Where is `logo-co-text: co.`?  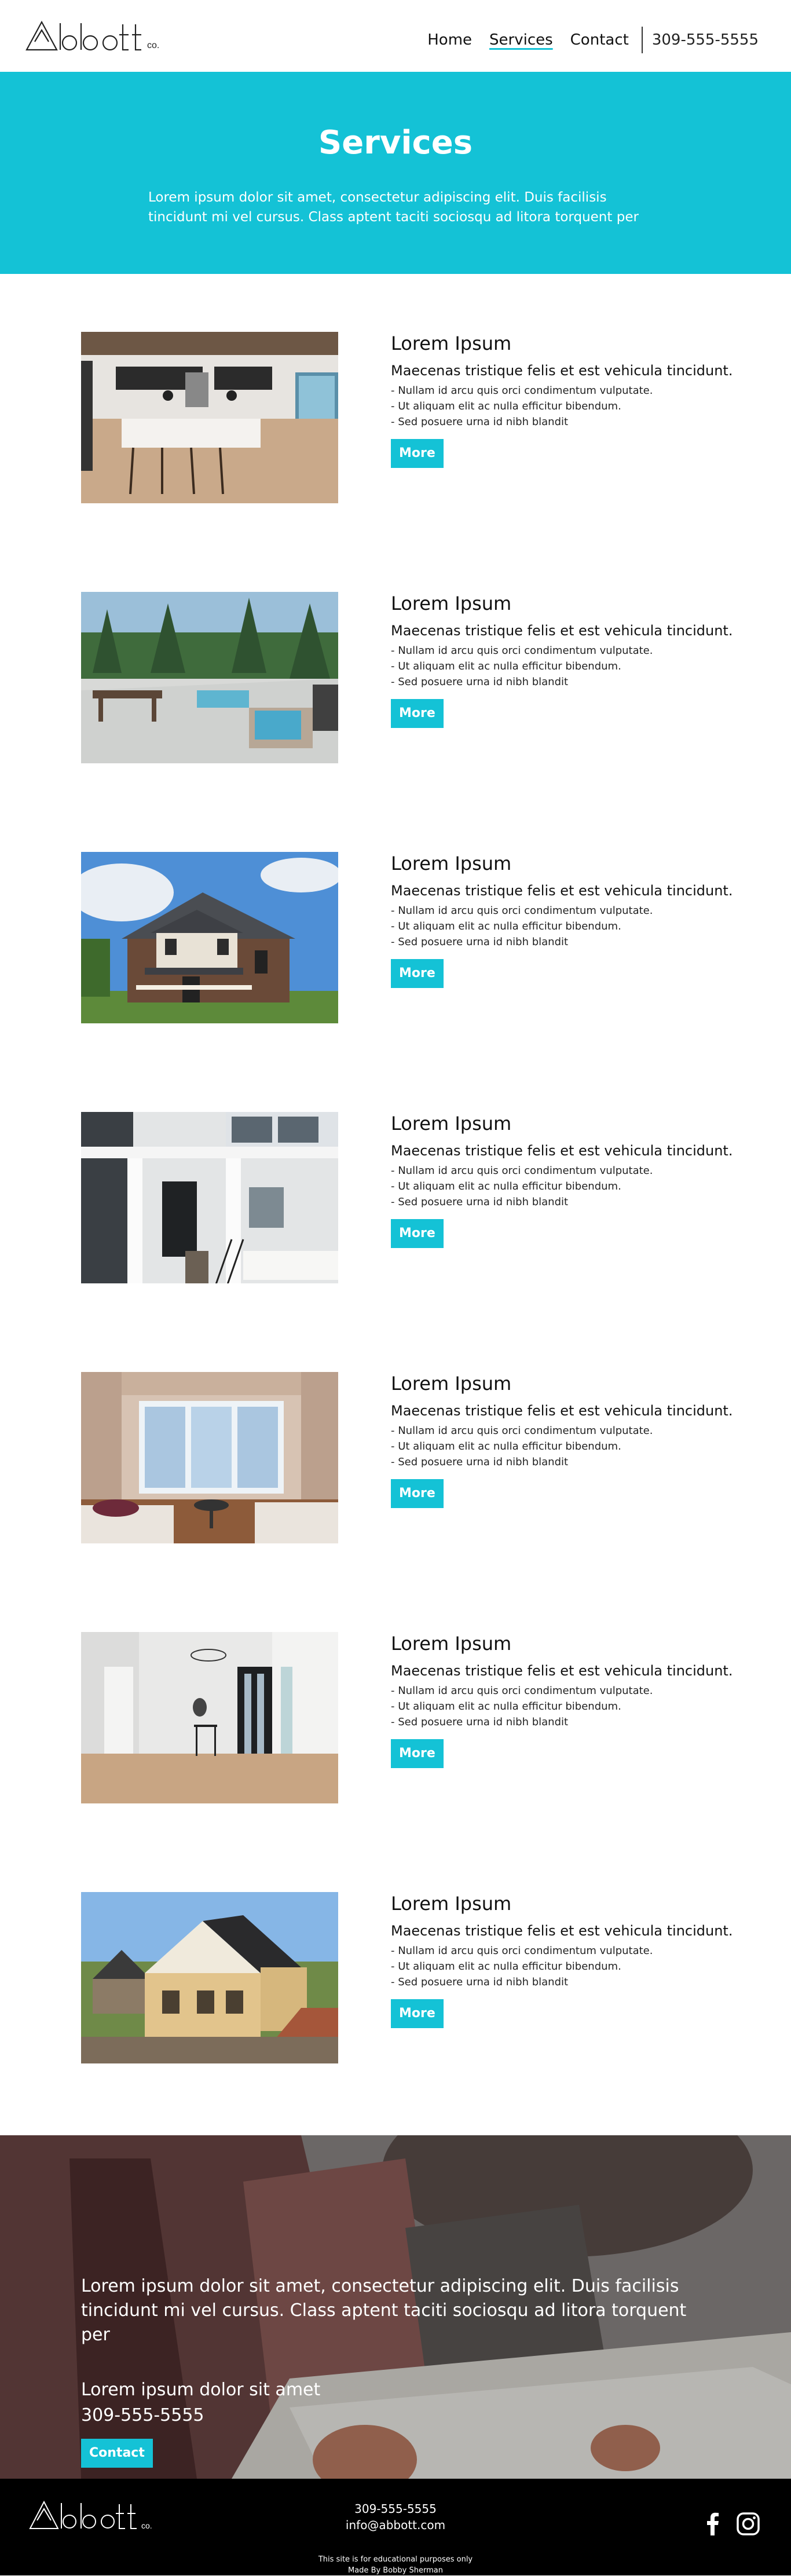 logo-co-text: co. is located at coordinates (153, 45).